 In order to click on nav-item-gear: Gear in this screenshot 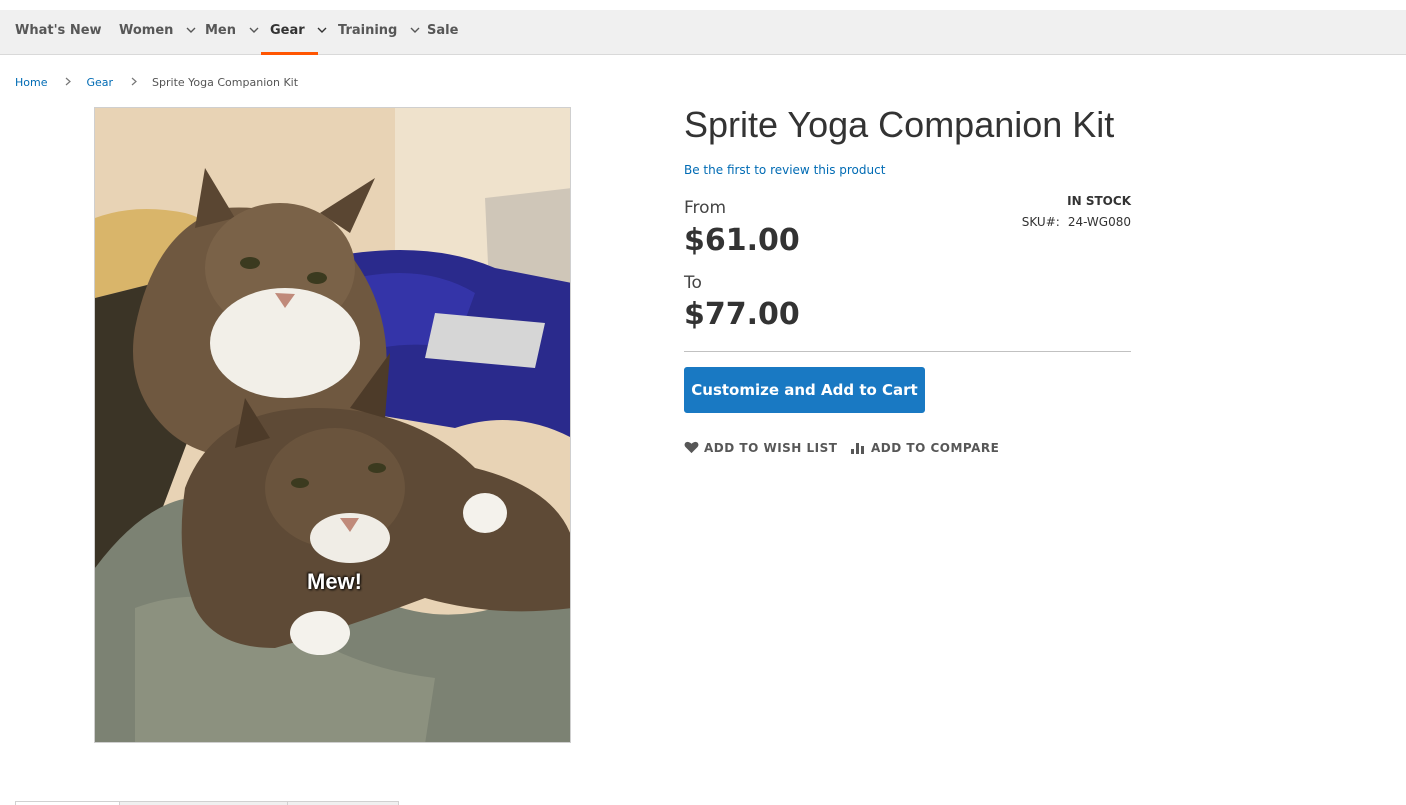, I will do `click(294, 32)`.